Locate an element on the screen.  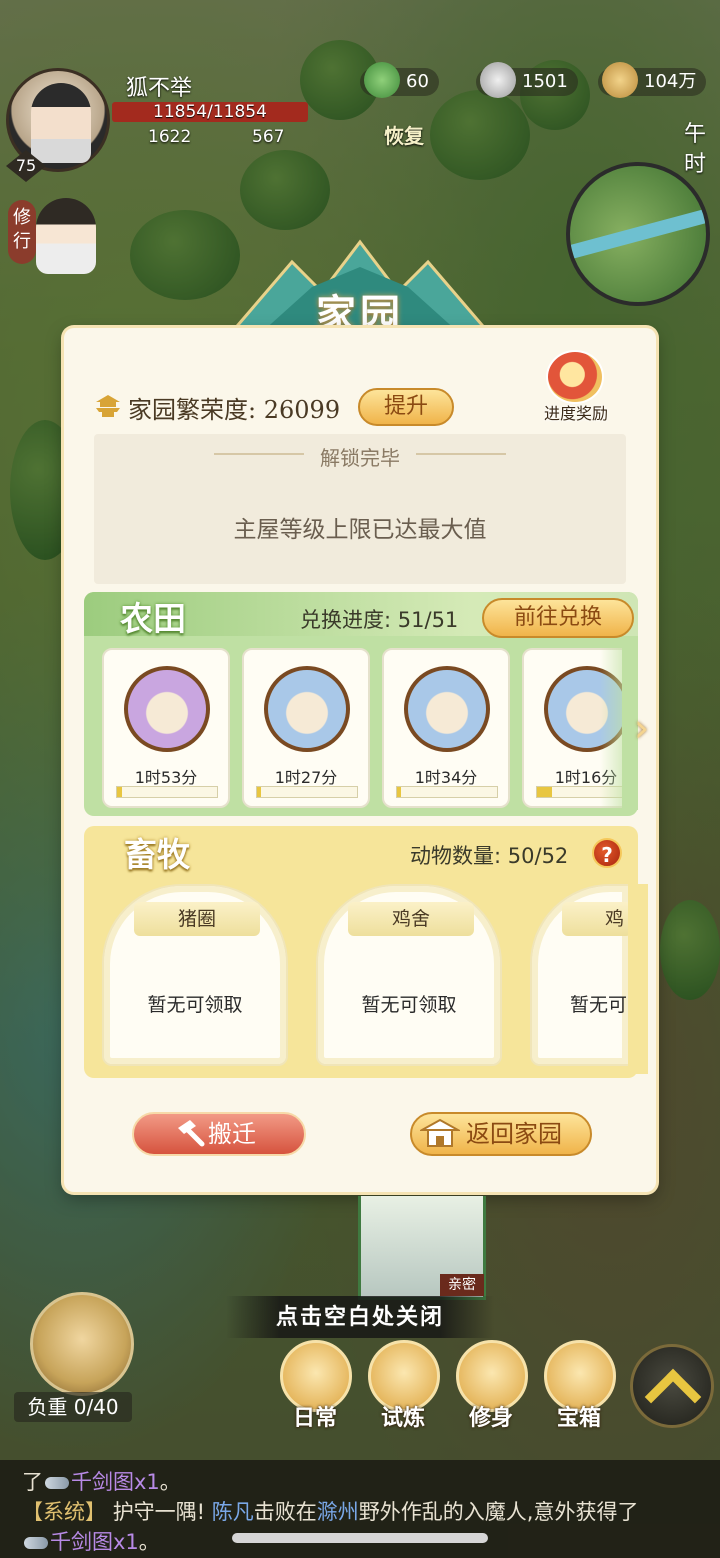
livestock-title: 畜牧 is located at coordinates (157, 854).